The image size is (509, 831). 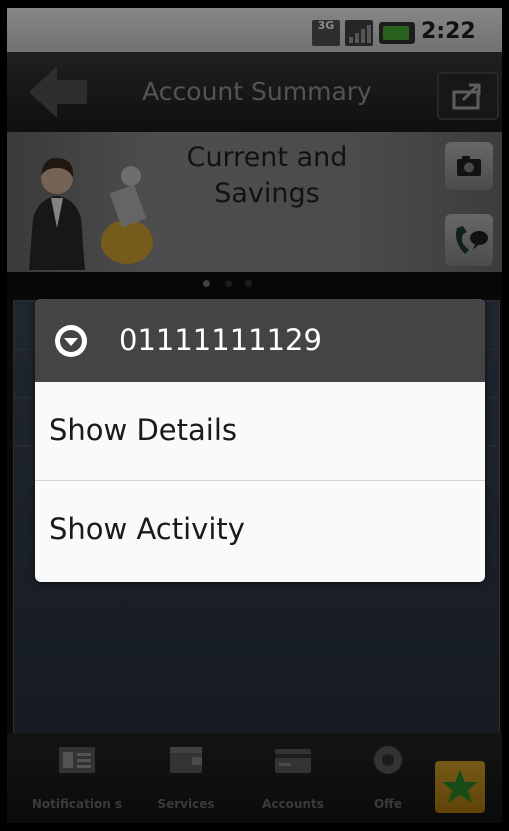 What do you see at coordinates (71, 341) in the screenshot?
I see `dropdown-circle-icon` at bounding box center [71, 341].